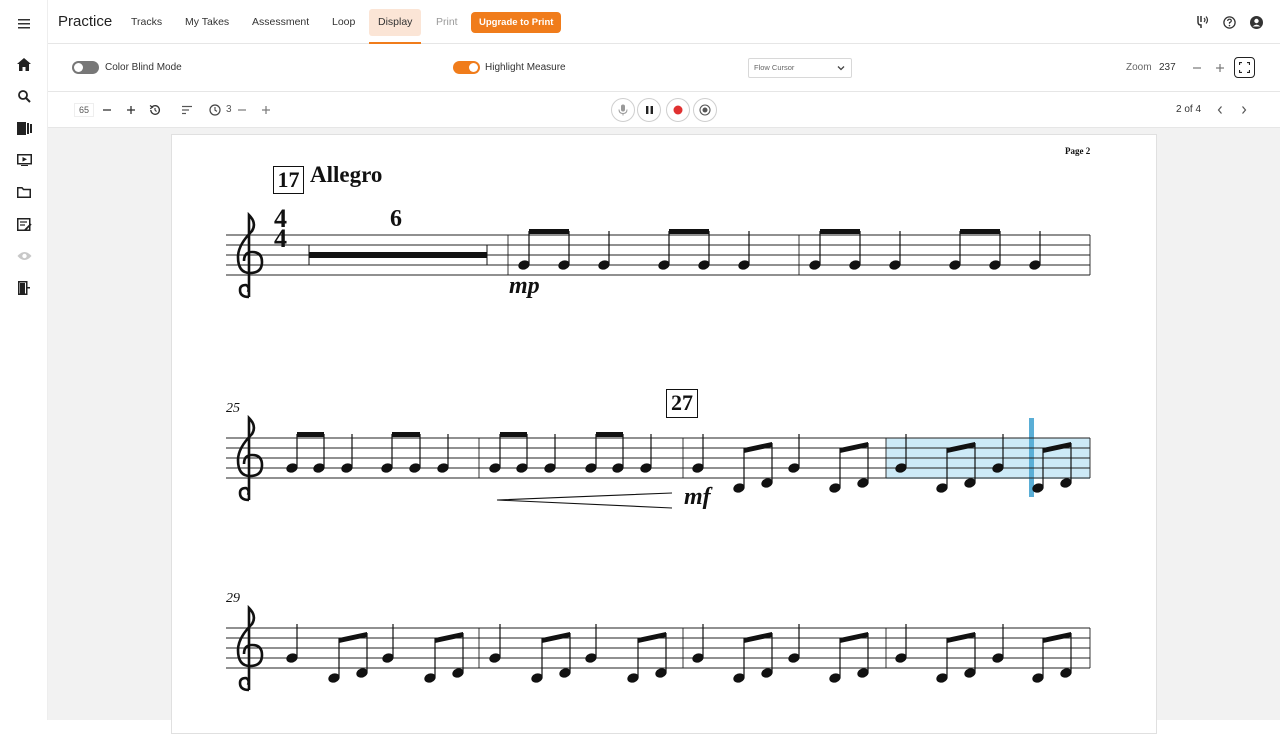  What do you see at coordinates (447, 22) in the screenshot?
I see `tab-print: Print` at bounding box center [447, 22].